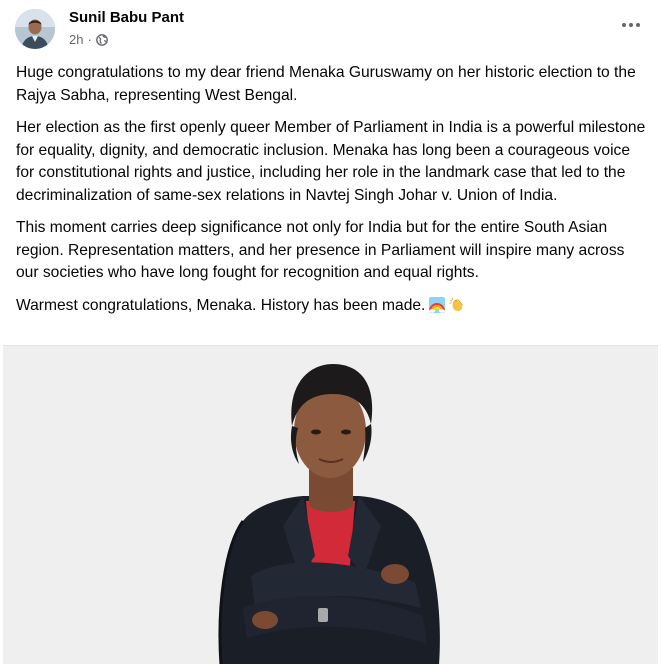 This screenshot has width=661, height=664. What do you see at coordinates (126, 18) in the screenshot?
I see `author-name: Sunil Babu Pant` at bounding box center [126, 18].